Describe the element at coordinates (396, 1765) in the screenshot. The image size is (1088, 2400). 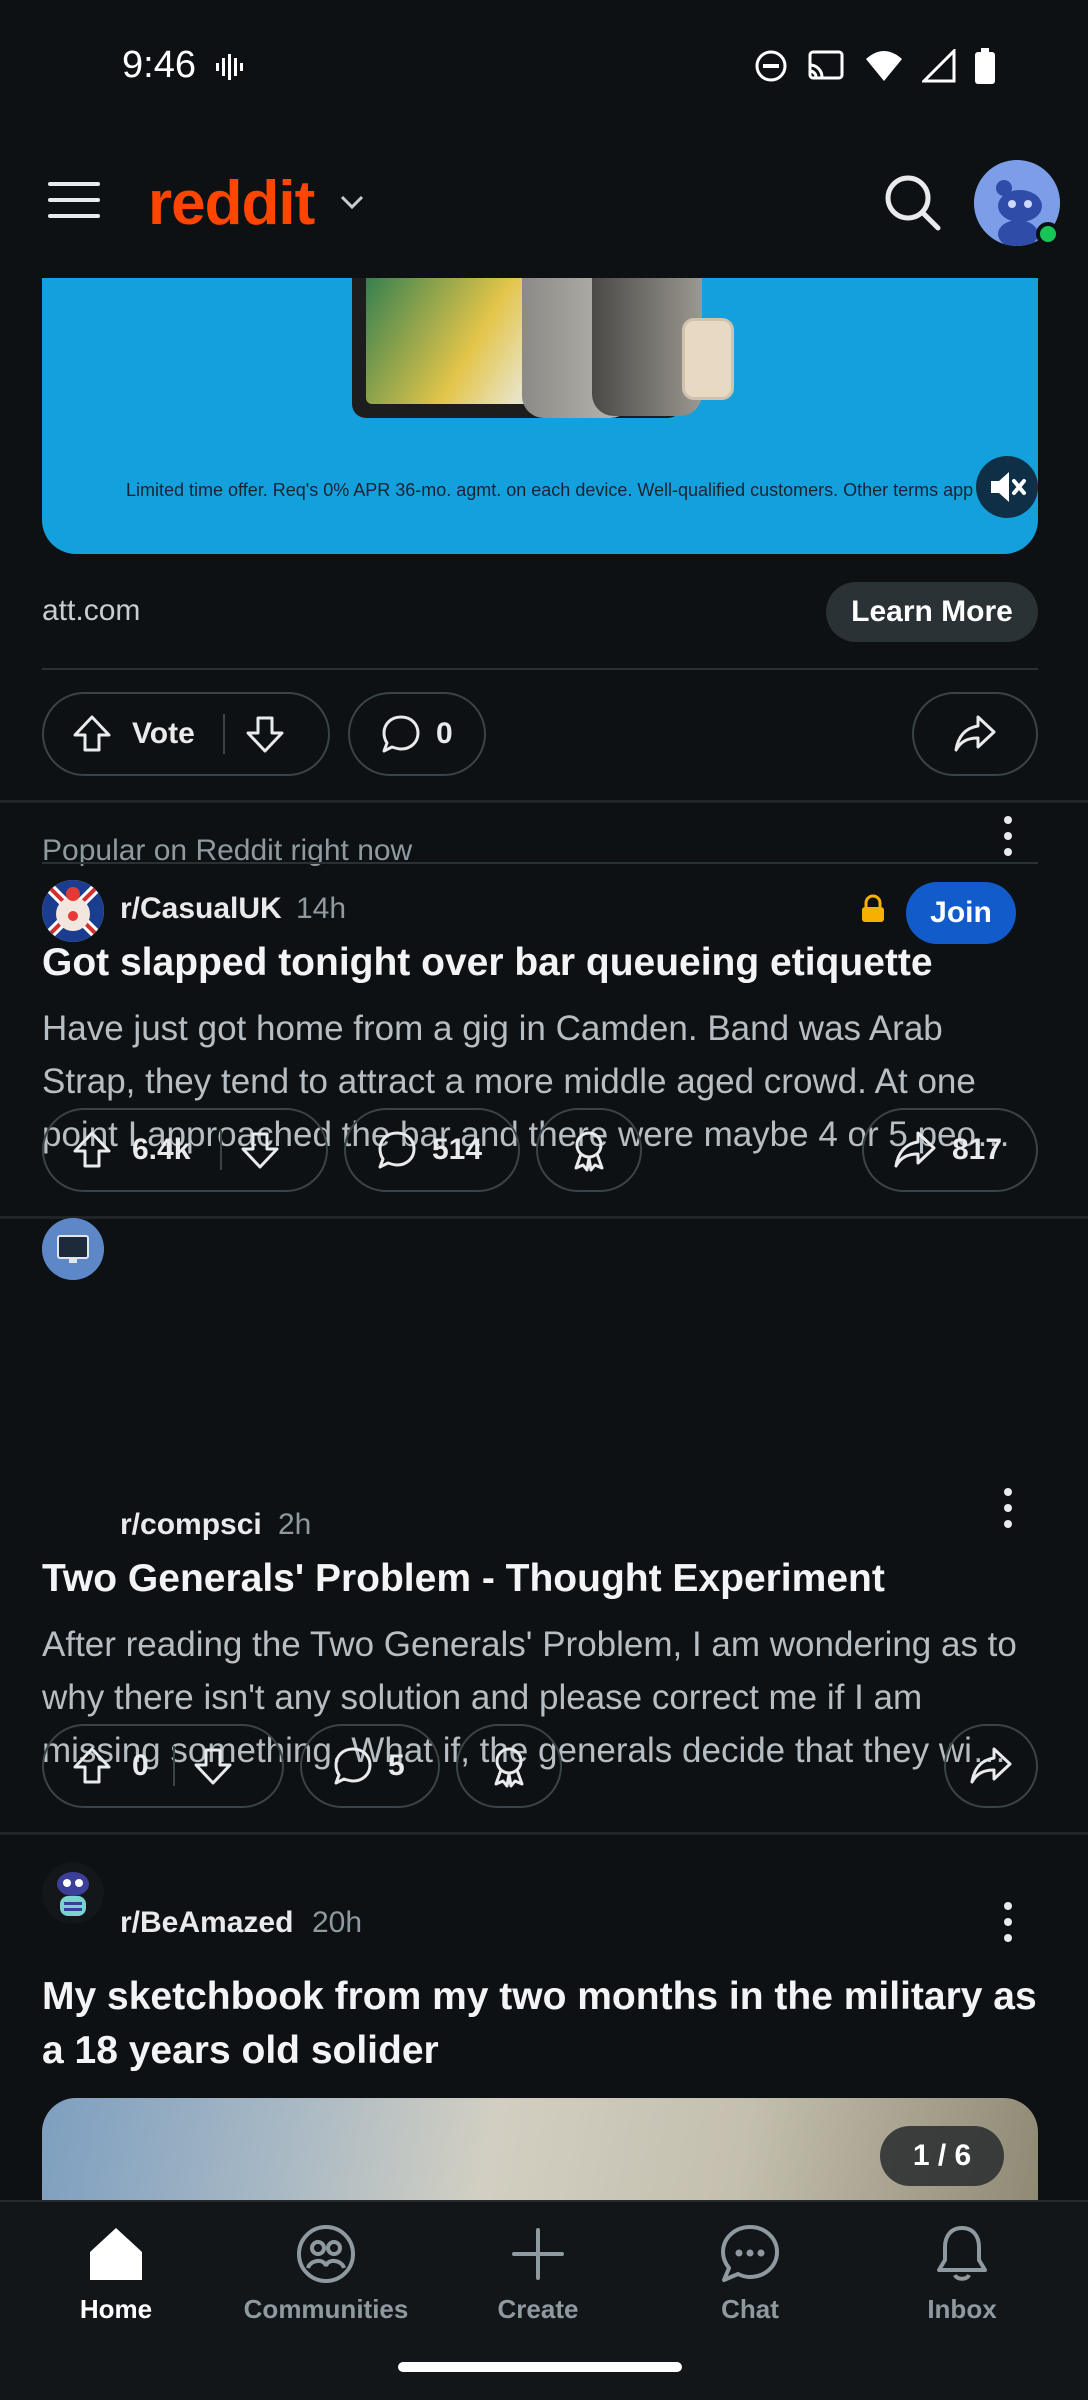
I see `comment-count: 5` at that location.